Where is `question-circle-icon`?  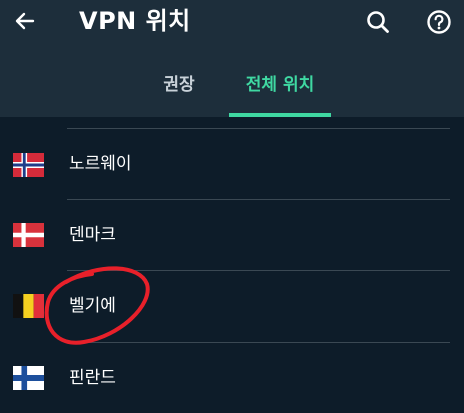
question-circle-icon is located at coordinates (439, 22).